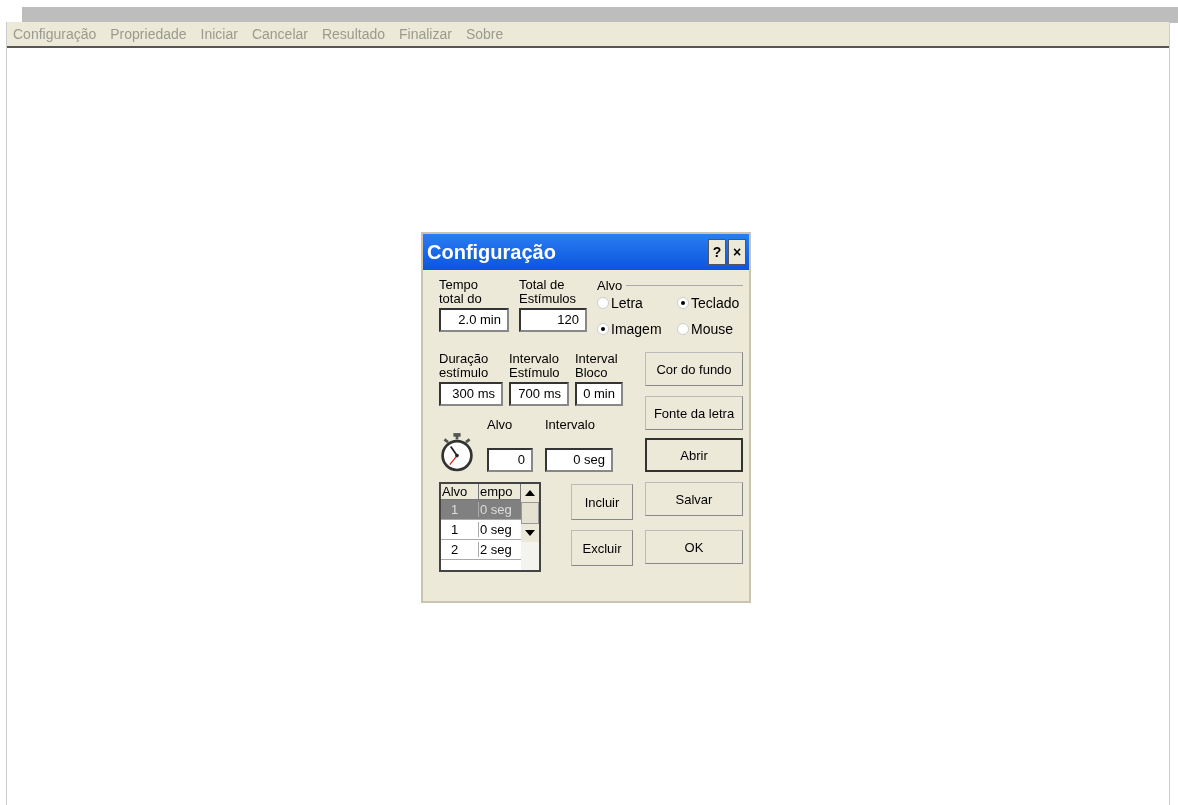 Image resolution: width=1178 pixels, height=805 pixels. Describe the element at coordinates (694, 369) in the screenshot. I see `background-color-button: Cor do fundo` at that location.